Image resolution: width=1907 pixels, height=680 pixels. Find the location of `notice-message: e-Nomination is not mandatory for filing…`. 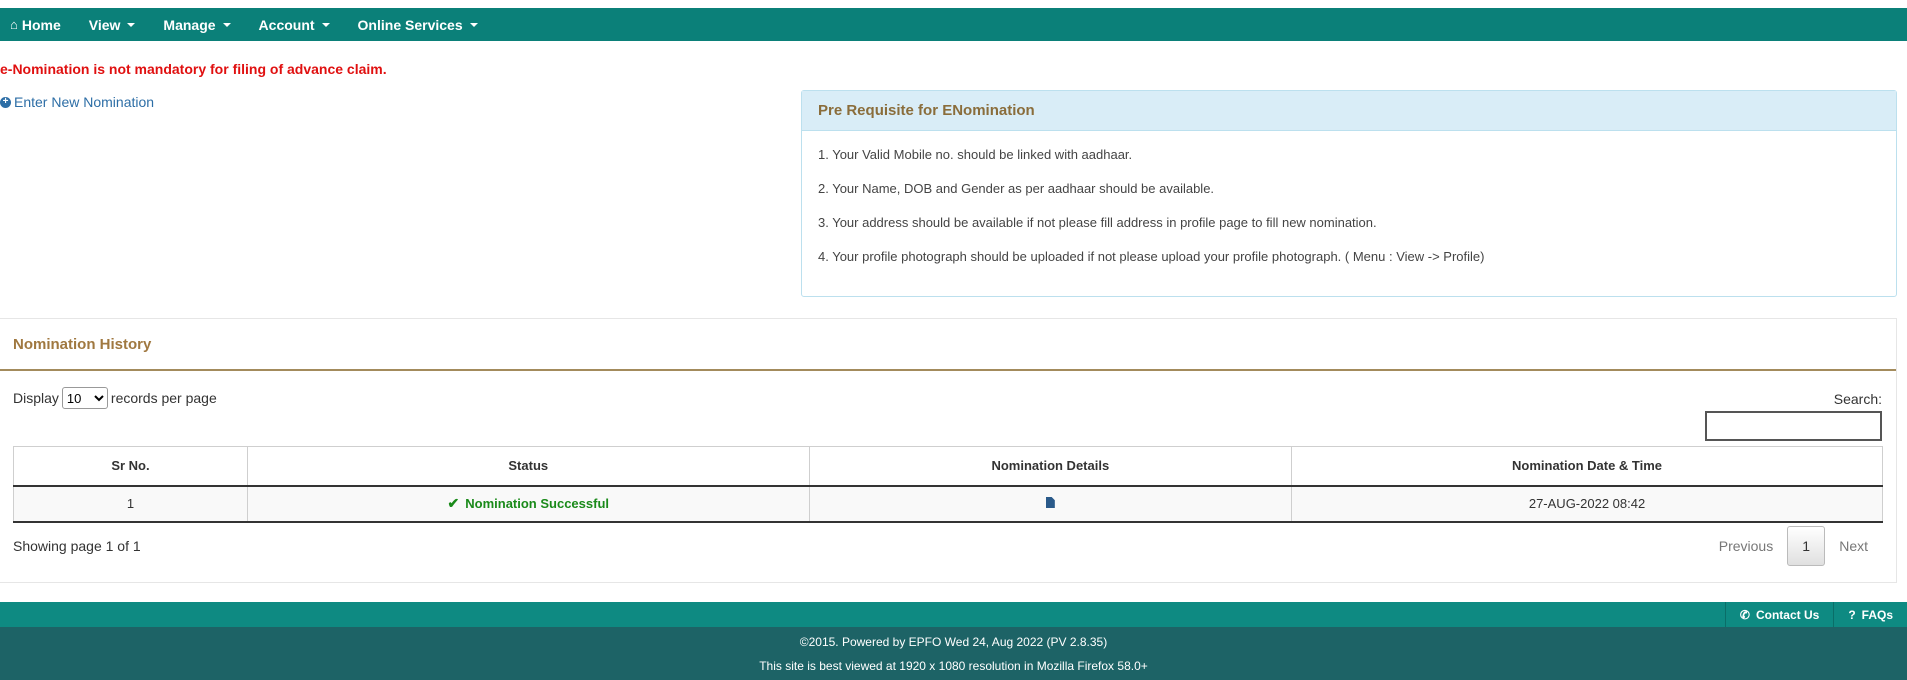

notice-message: e-Nomination is not mandatory for filing… is located at coordinates (193, 69).